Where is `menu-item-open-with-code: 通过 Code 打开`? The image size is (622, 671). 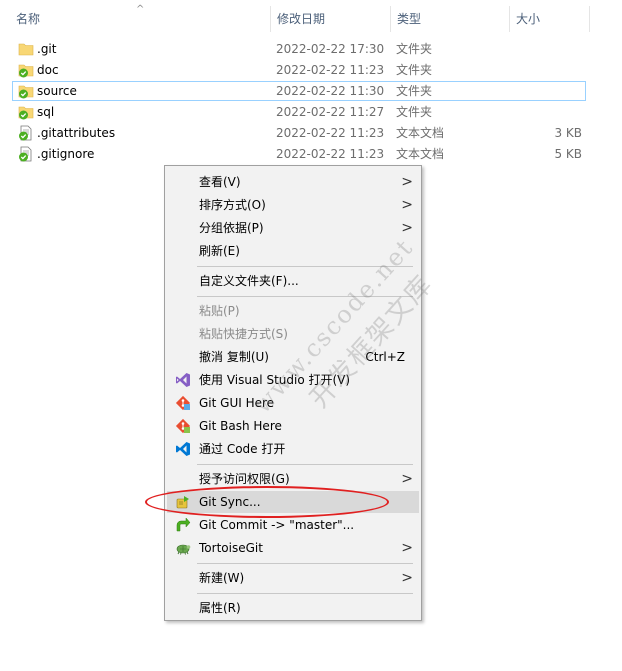 menu-item-open-with-code: 通过 Code 打开 is located at coordinates (293, 449).